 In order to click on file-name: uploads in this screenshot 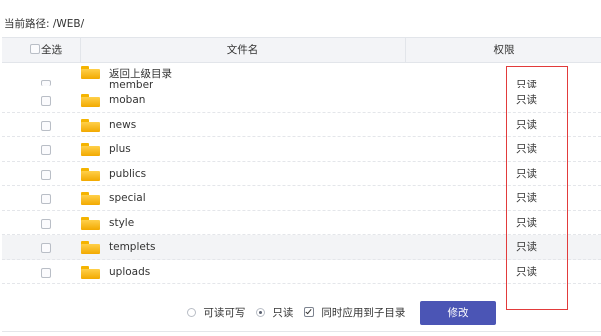, I will do `click(129, 272)`.